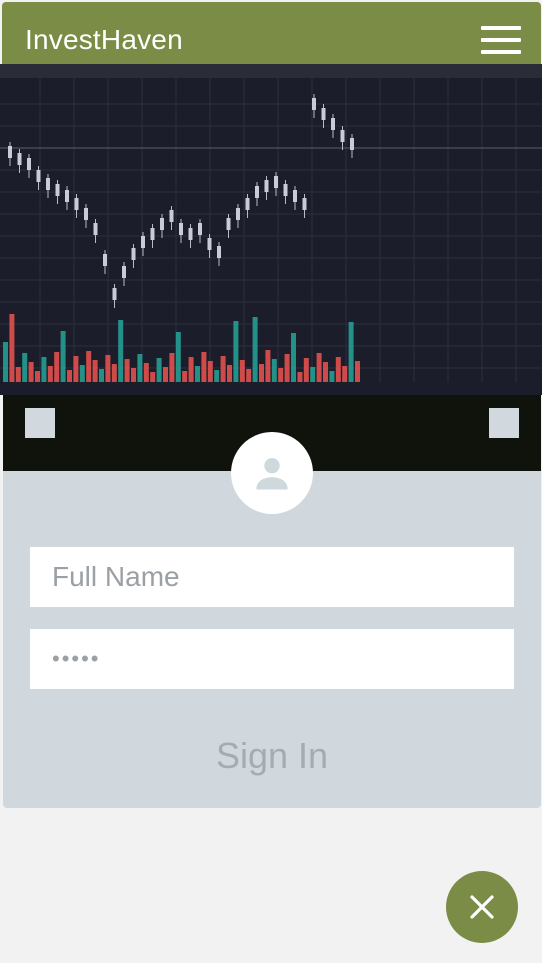  Describe the element at coordinates (104, 40) in the screenshot. I see `brand-title: InvestHaven` at that location.